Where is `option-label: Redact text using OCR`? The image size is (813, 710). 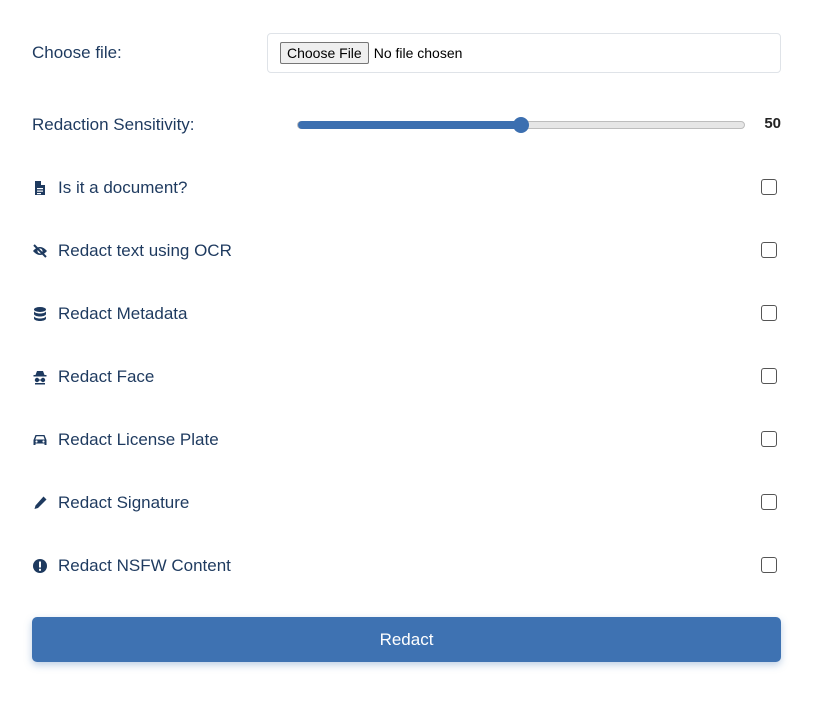
option-label: Redact text using OCR is located at coordinates (145, 250).